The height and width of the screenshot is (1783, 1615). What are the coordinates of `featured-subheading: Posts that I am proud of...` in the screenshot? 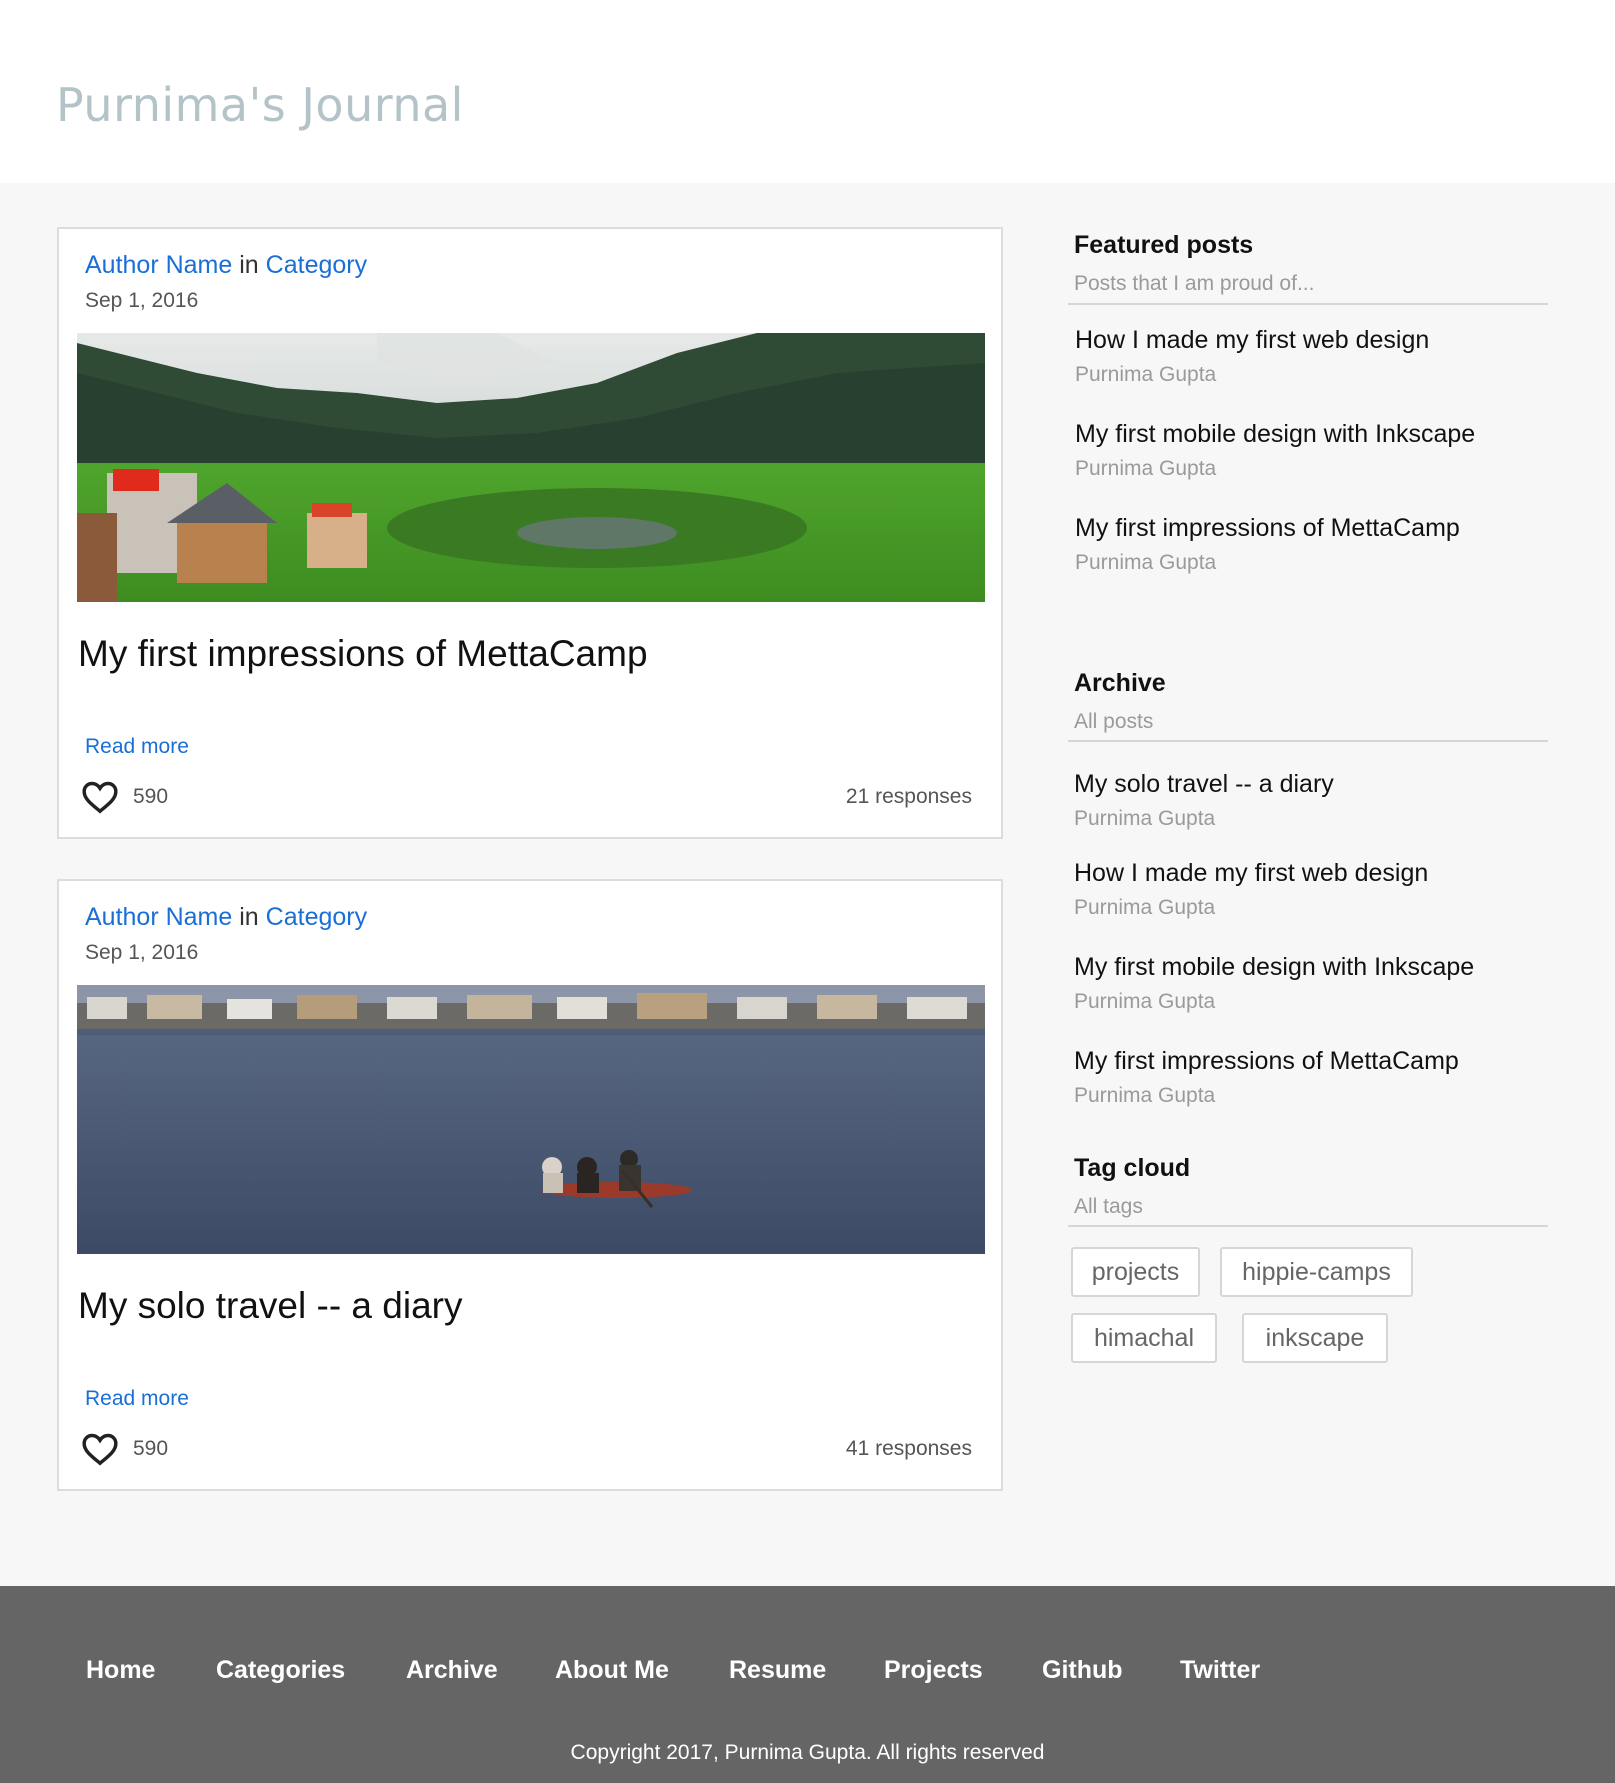 It's located at (1194, 283).